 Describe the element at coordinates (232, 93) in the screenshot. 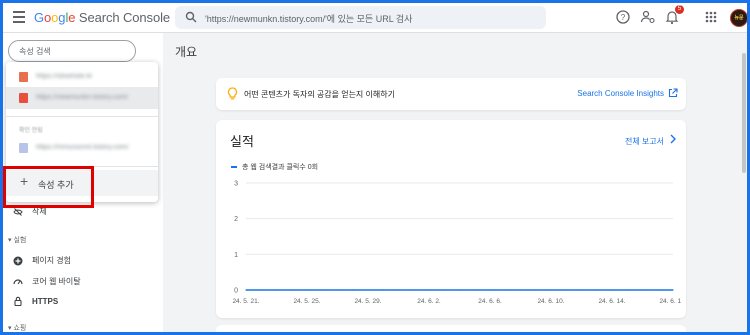

I see `lightbulb-icon` at that location.